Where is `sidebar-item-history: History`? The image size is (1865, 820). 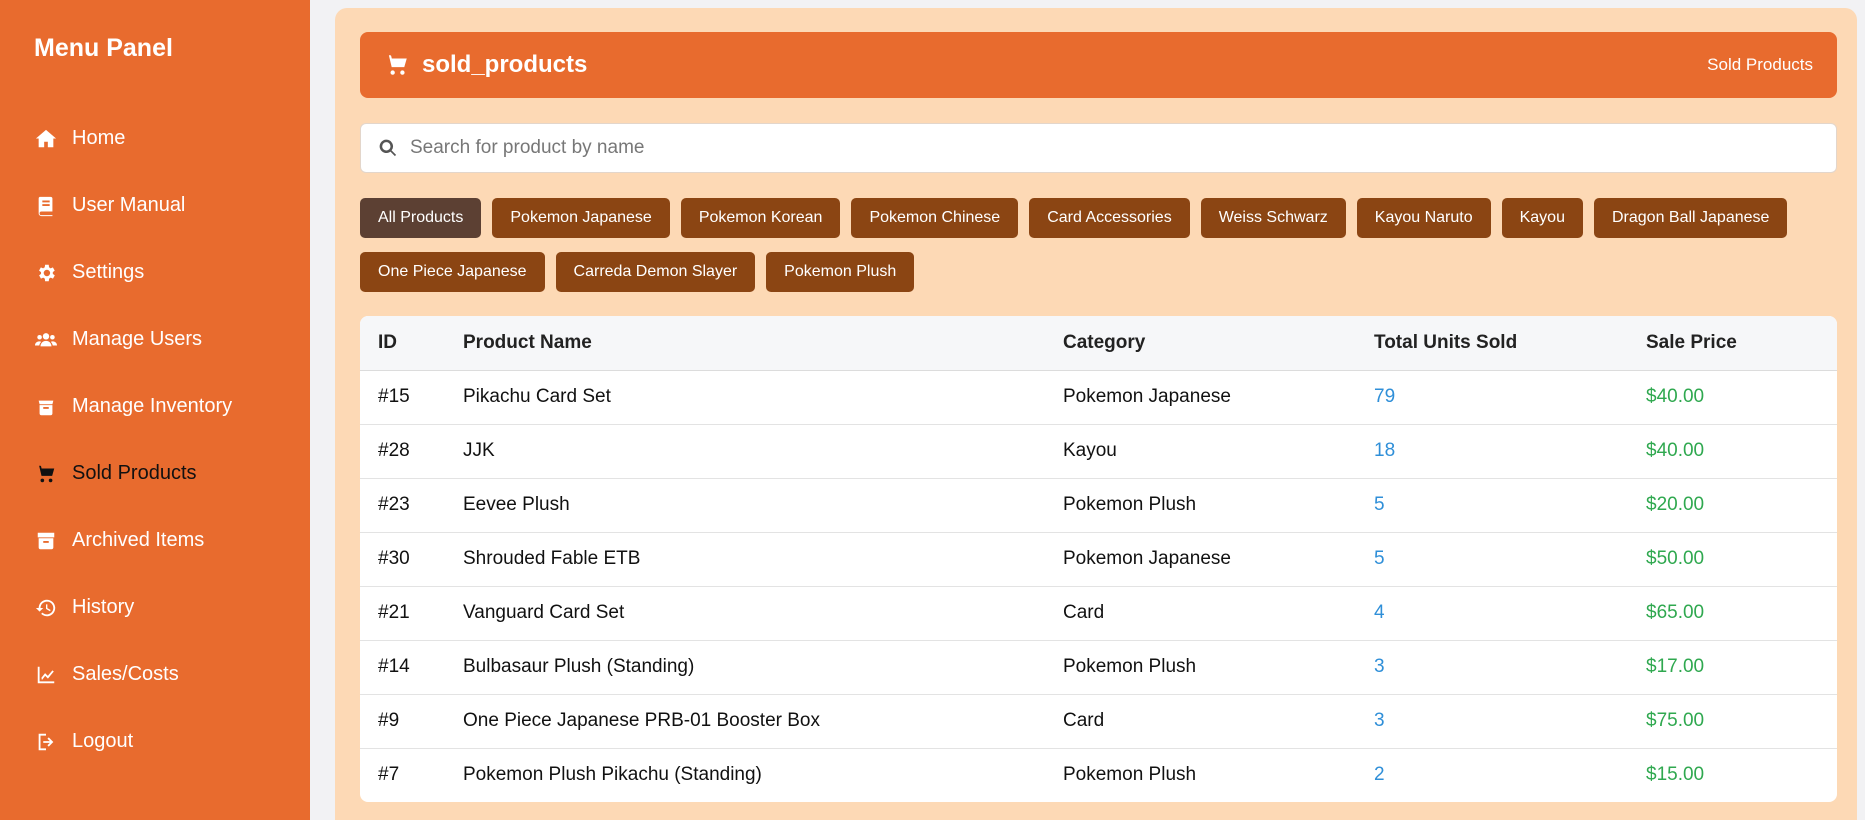
sidebar-item-history: History is located at coordinates (155, 607).